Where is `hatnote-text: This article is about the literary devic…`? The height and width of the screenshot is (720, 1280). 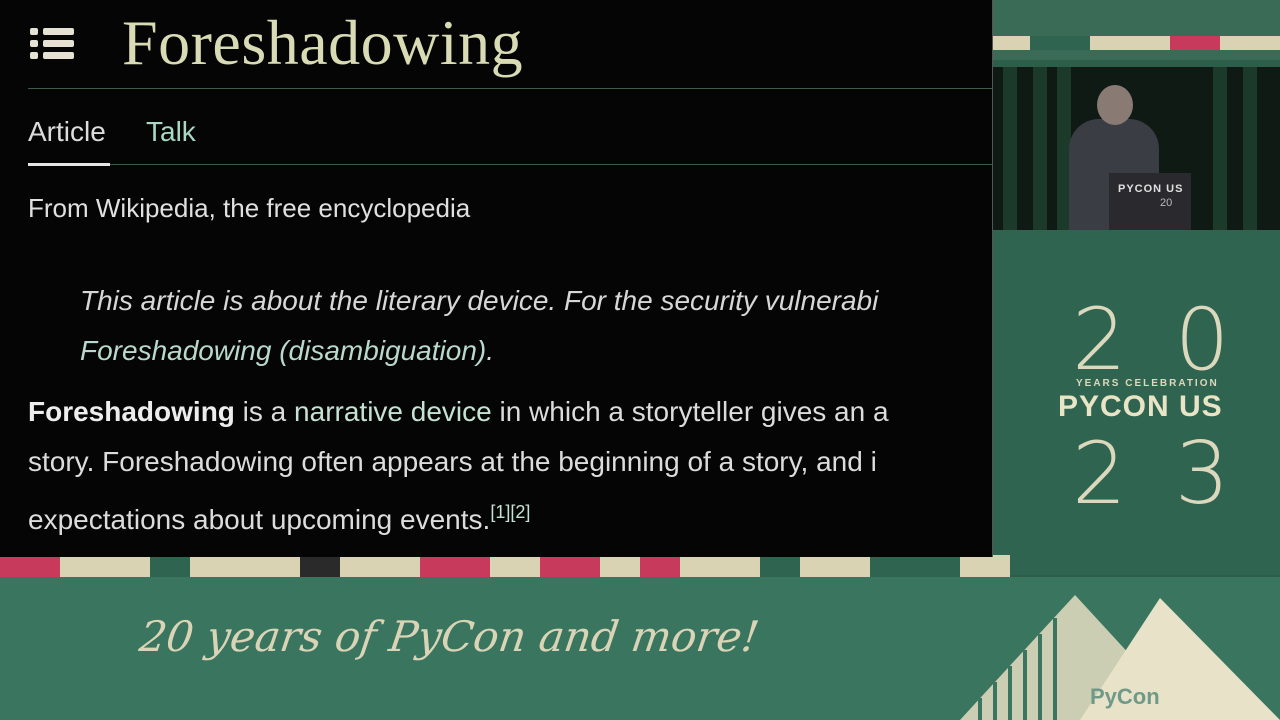 hatnote-text: This article is about the literary devic… is located at coordinates (479, 300).